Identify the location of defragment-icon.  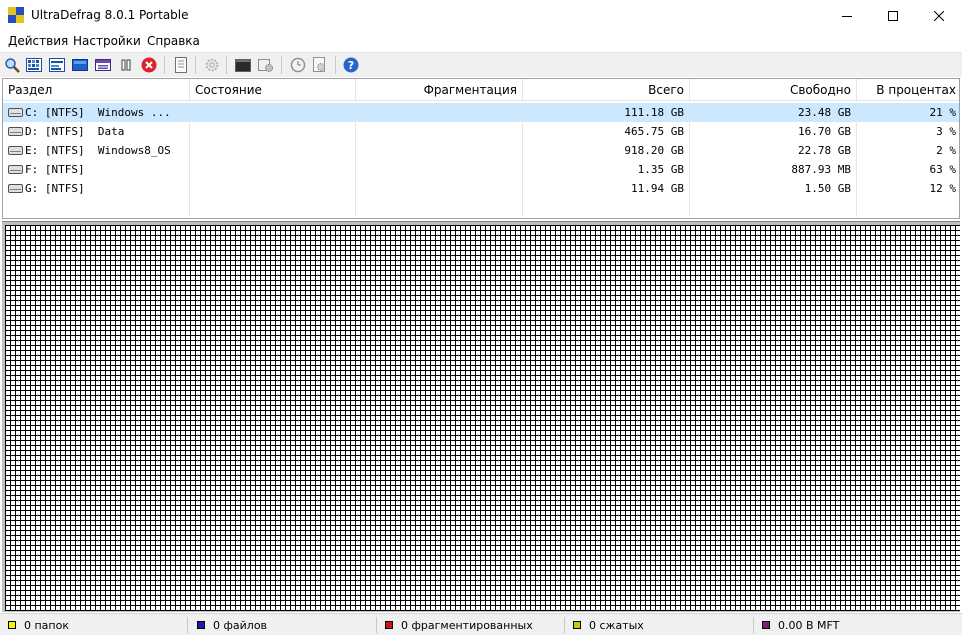
(34, 65).